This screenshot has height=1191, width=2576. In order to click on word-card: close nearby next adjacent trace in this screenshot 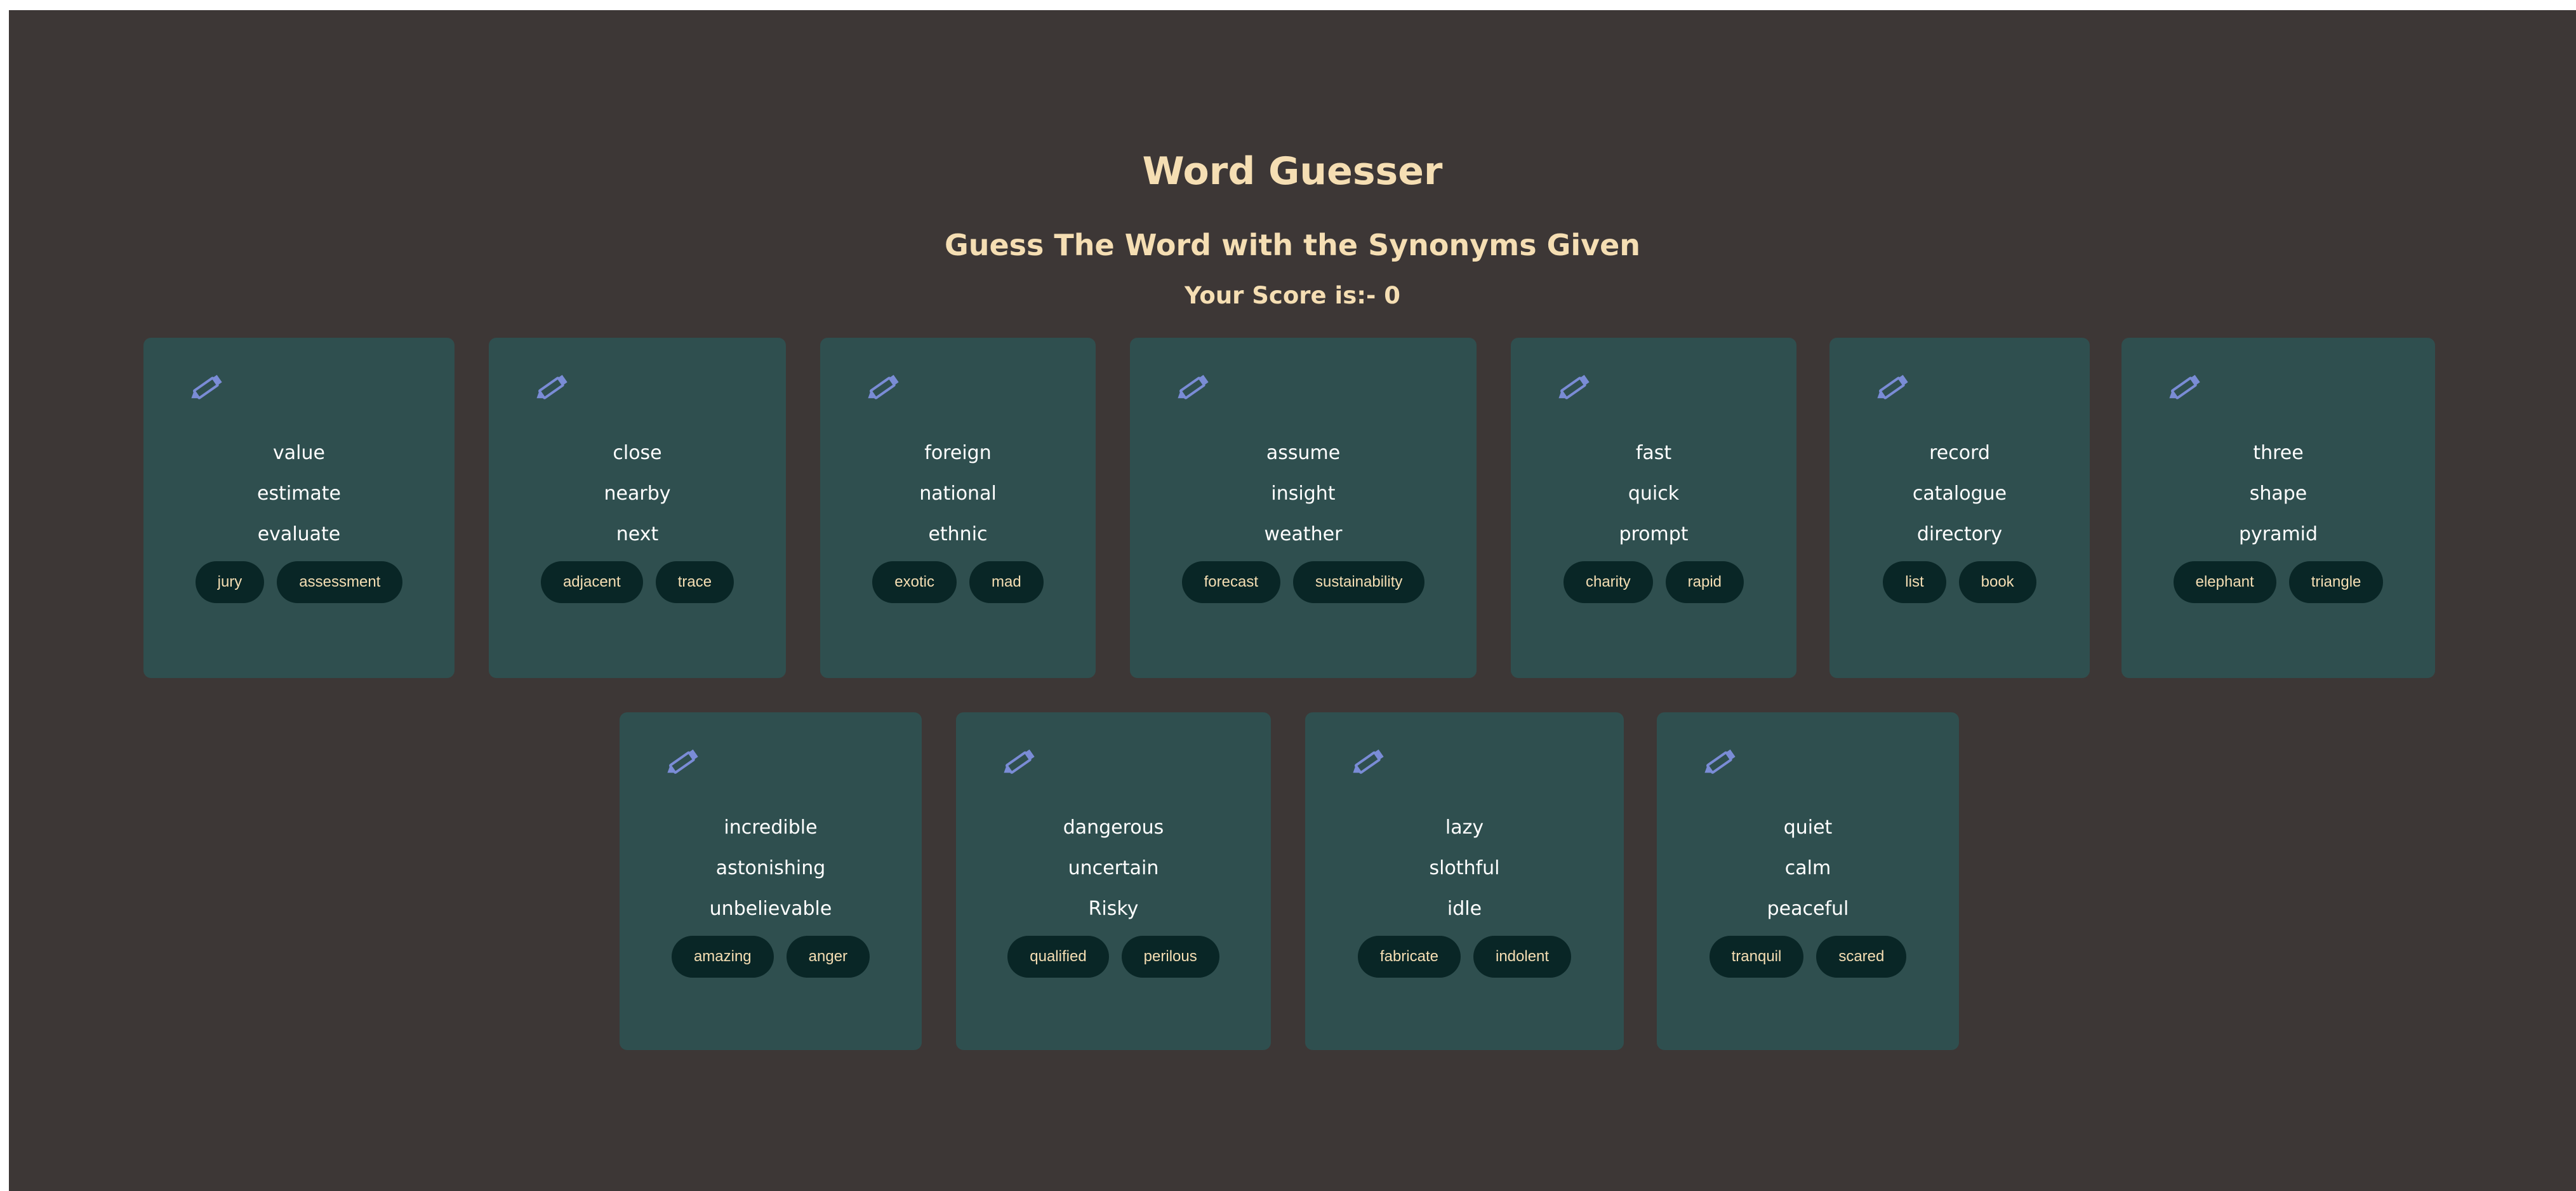, I will do `click(637, 508)`.